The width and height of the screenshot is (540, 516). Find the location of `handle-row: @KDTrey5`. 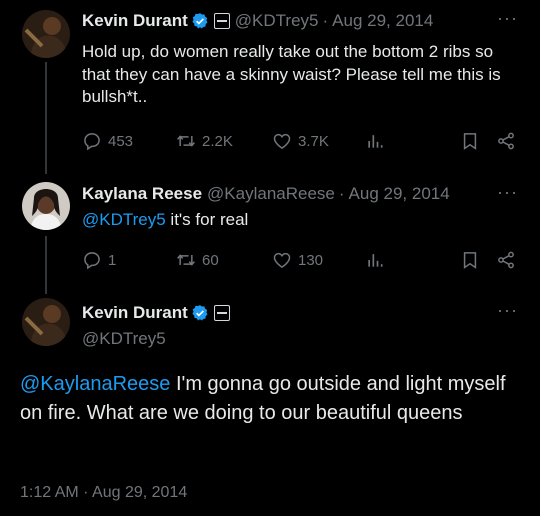

handle-row: @KDTrey5 is located at coordinates (124, 339).